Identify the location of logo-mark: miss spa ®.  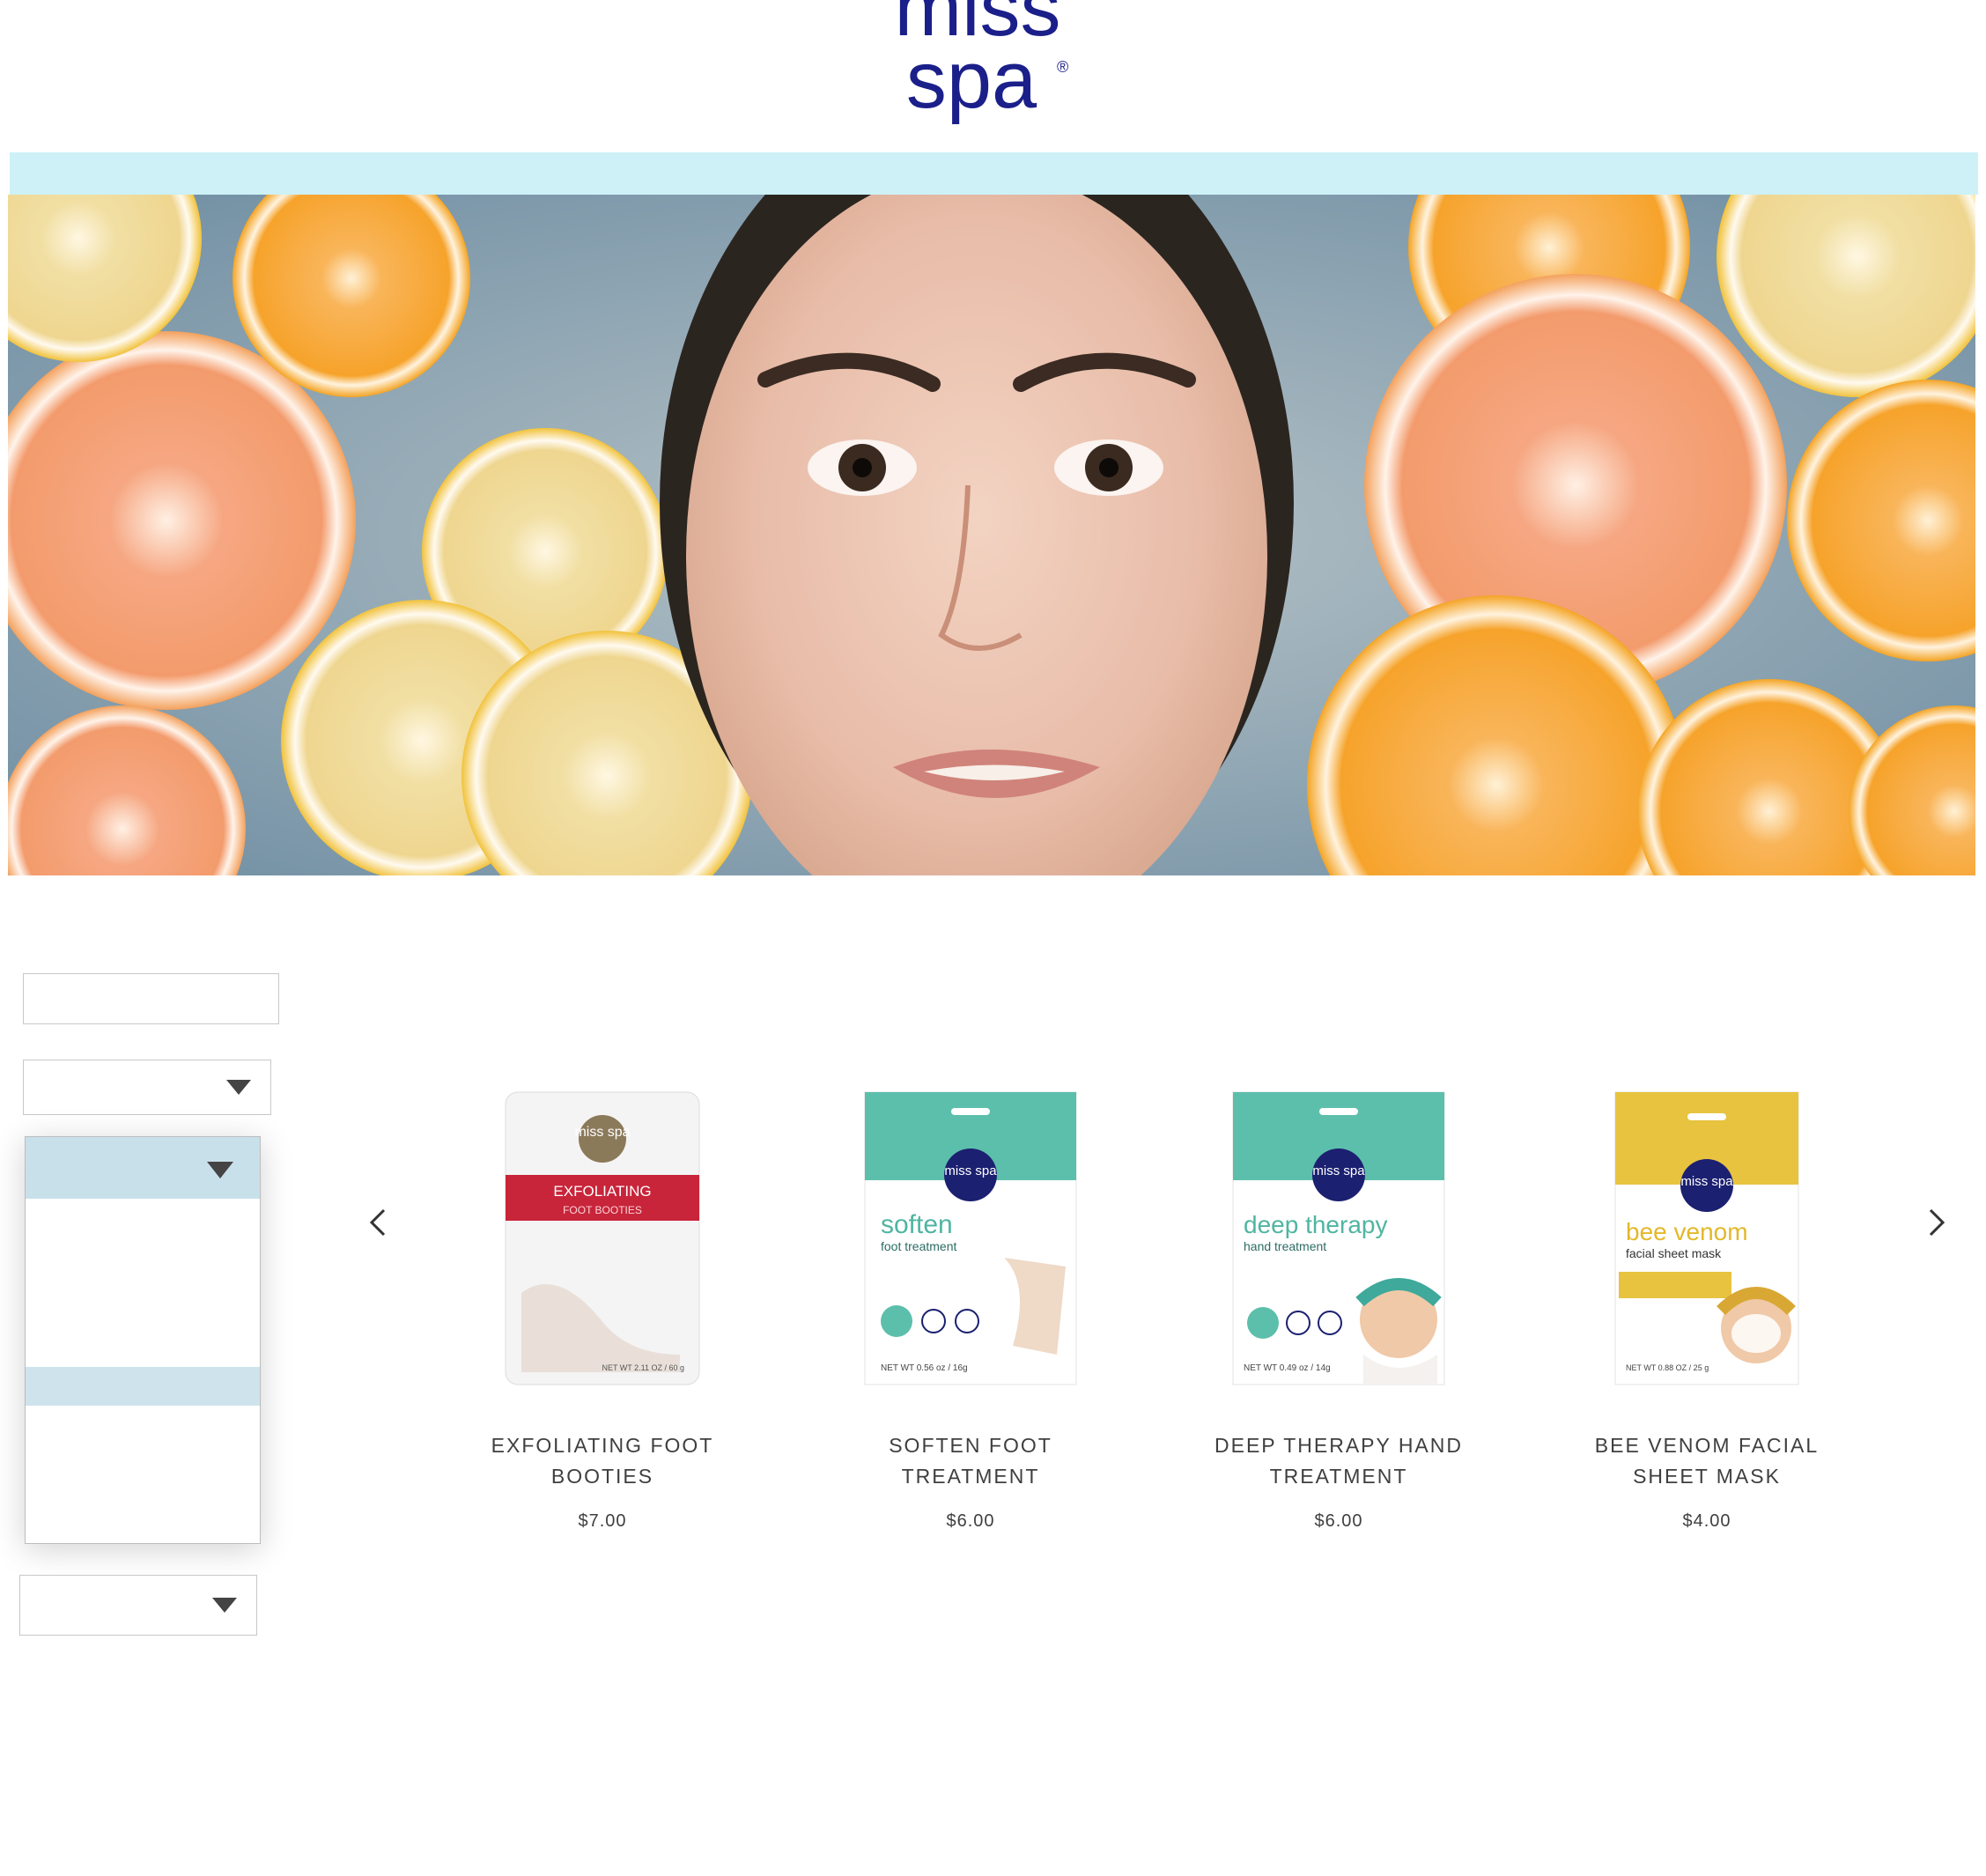
(981, 63).